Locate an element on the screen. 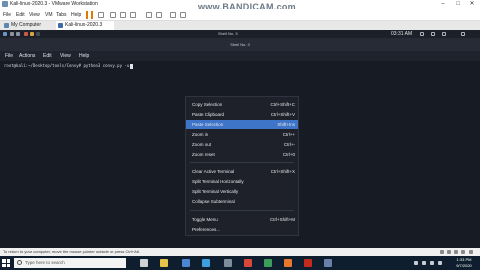 The height and width of the screenshot is (270, 480). menu-item-shortcut: Ctrl+Shift+X is located at coordinates (282, 171).